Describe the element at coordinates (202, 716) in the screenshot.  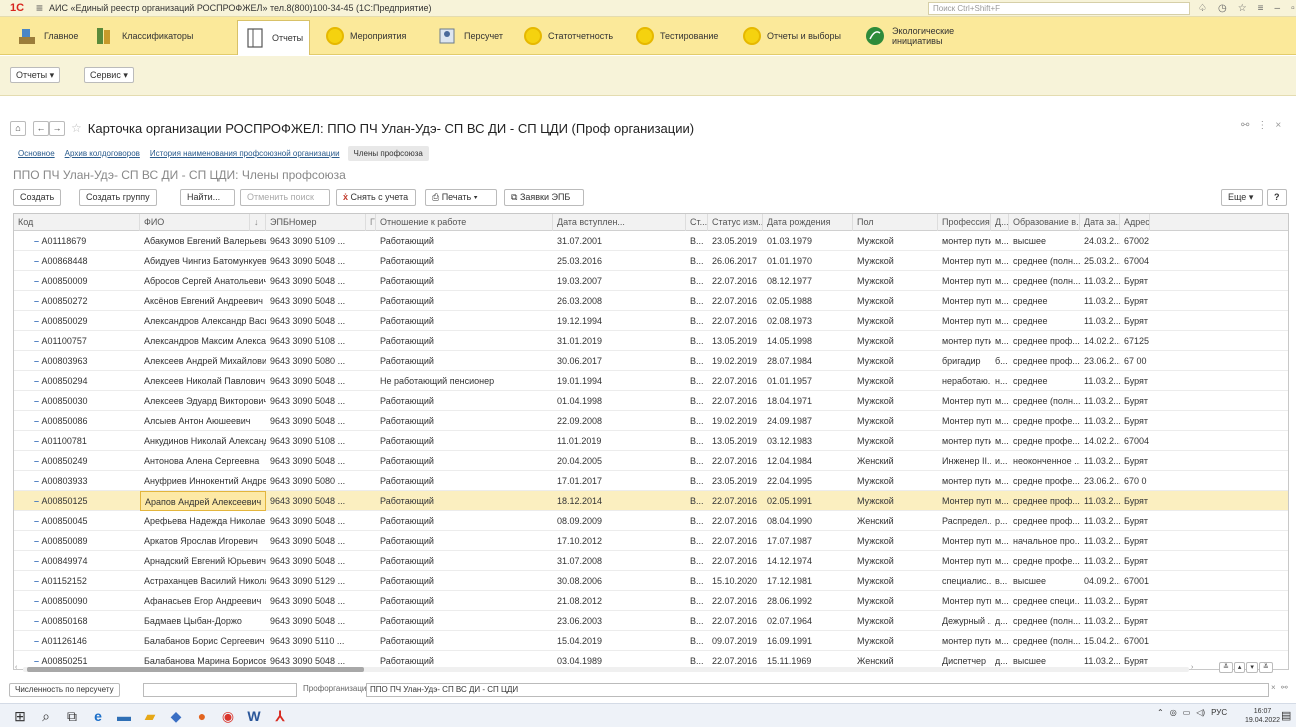
I see `app-icon-3: ●` at that location.